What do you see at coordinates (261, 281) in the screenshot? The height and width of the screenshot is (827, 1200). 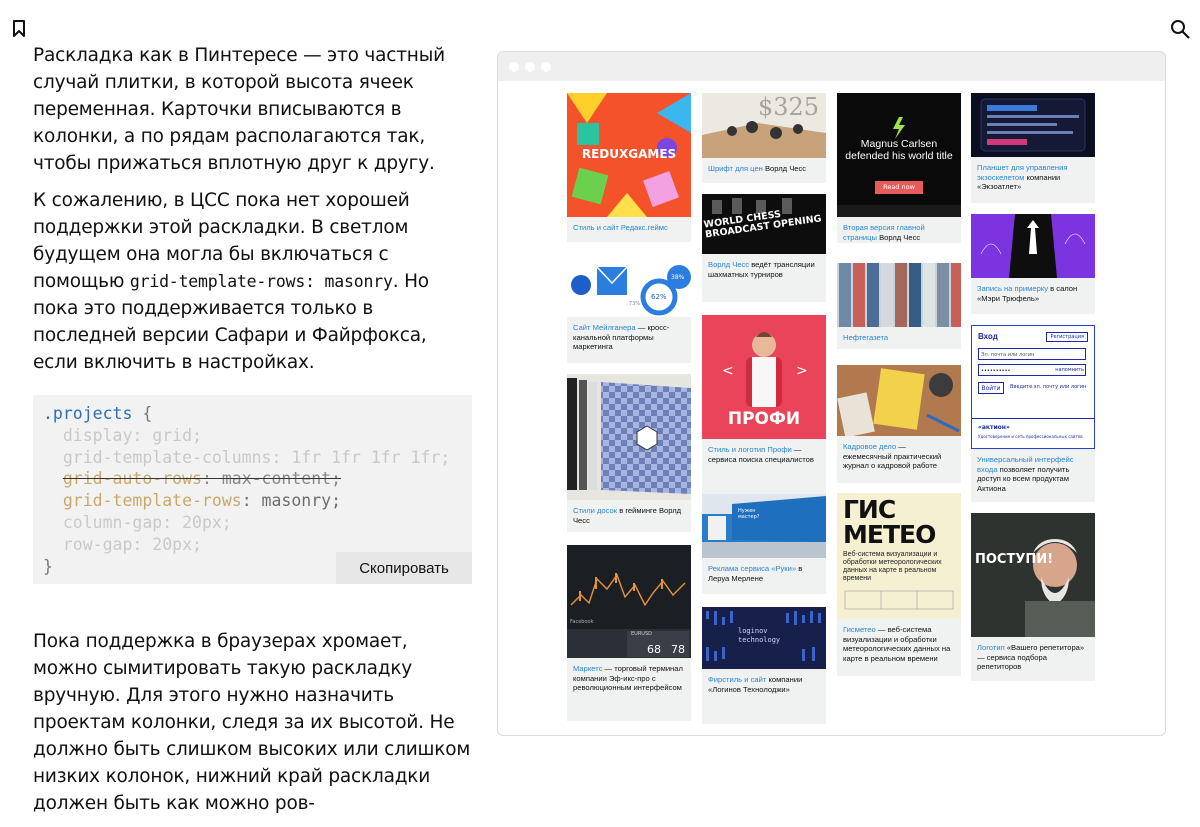 I see `inline-code: grid-template-rows: masonry` at bounding box center [261, 281].